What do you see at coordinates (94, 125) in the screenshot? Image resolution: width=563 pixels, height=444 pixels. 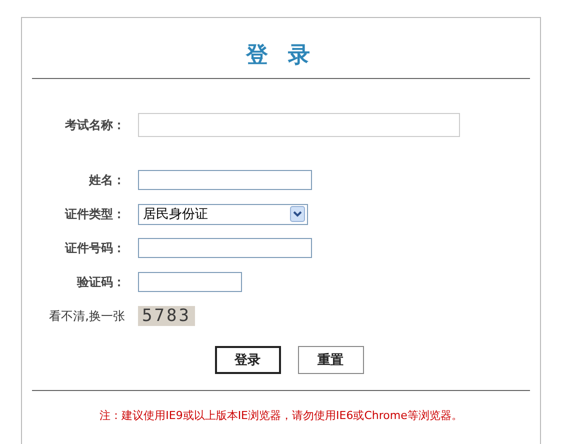 I see `field-label: 考试名称：` at bounding box center [94, 125].